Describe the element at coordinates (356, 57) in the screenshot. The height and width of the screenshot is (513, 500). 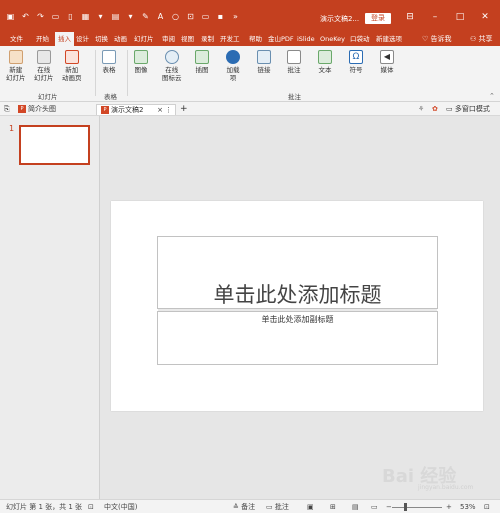
I see `omega-icon: Ω` at that location.